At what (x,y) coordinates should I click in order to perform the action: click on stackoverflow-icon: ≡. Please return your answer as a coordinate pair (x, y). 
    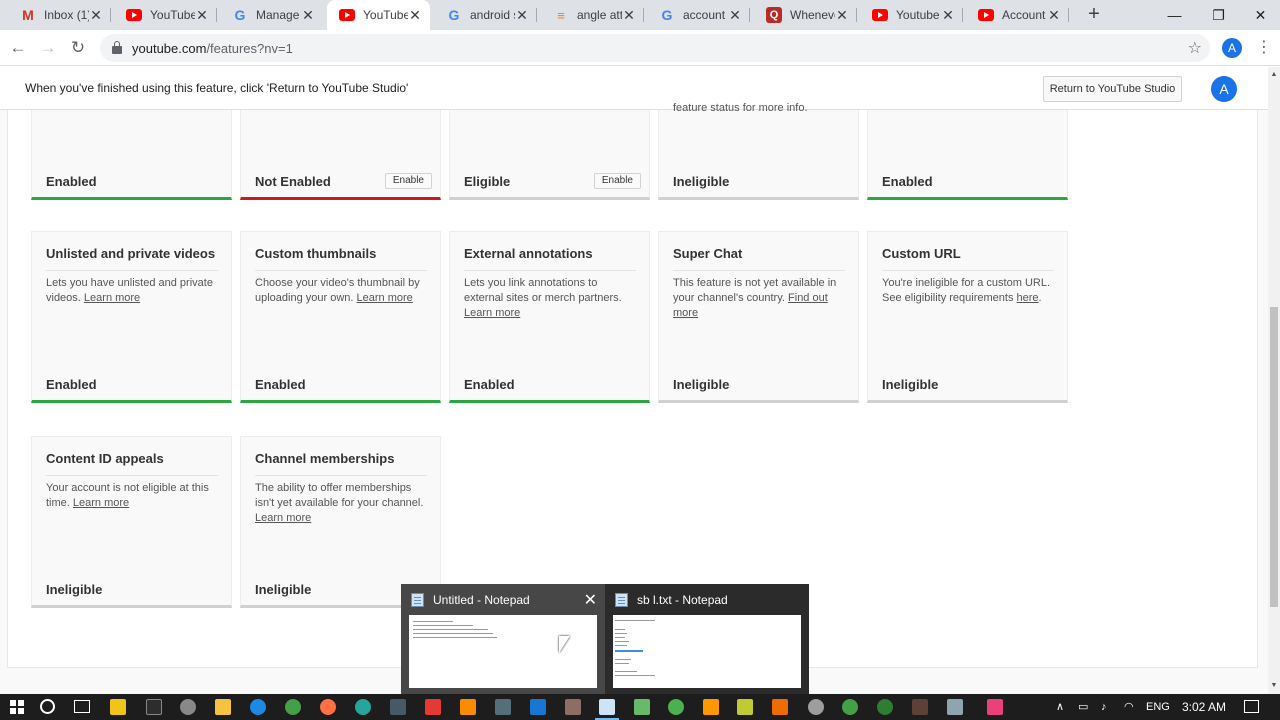
    Looking at the image, I should click on (561, 15).